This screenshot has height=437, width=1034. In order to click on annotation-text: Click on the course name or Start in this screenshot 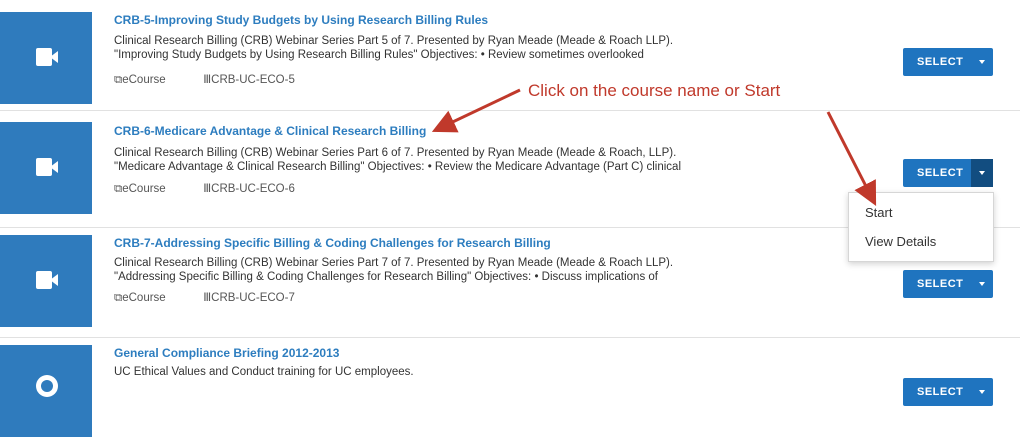, I will do `click(654, 90)`.